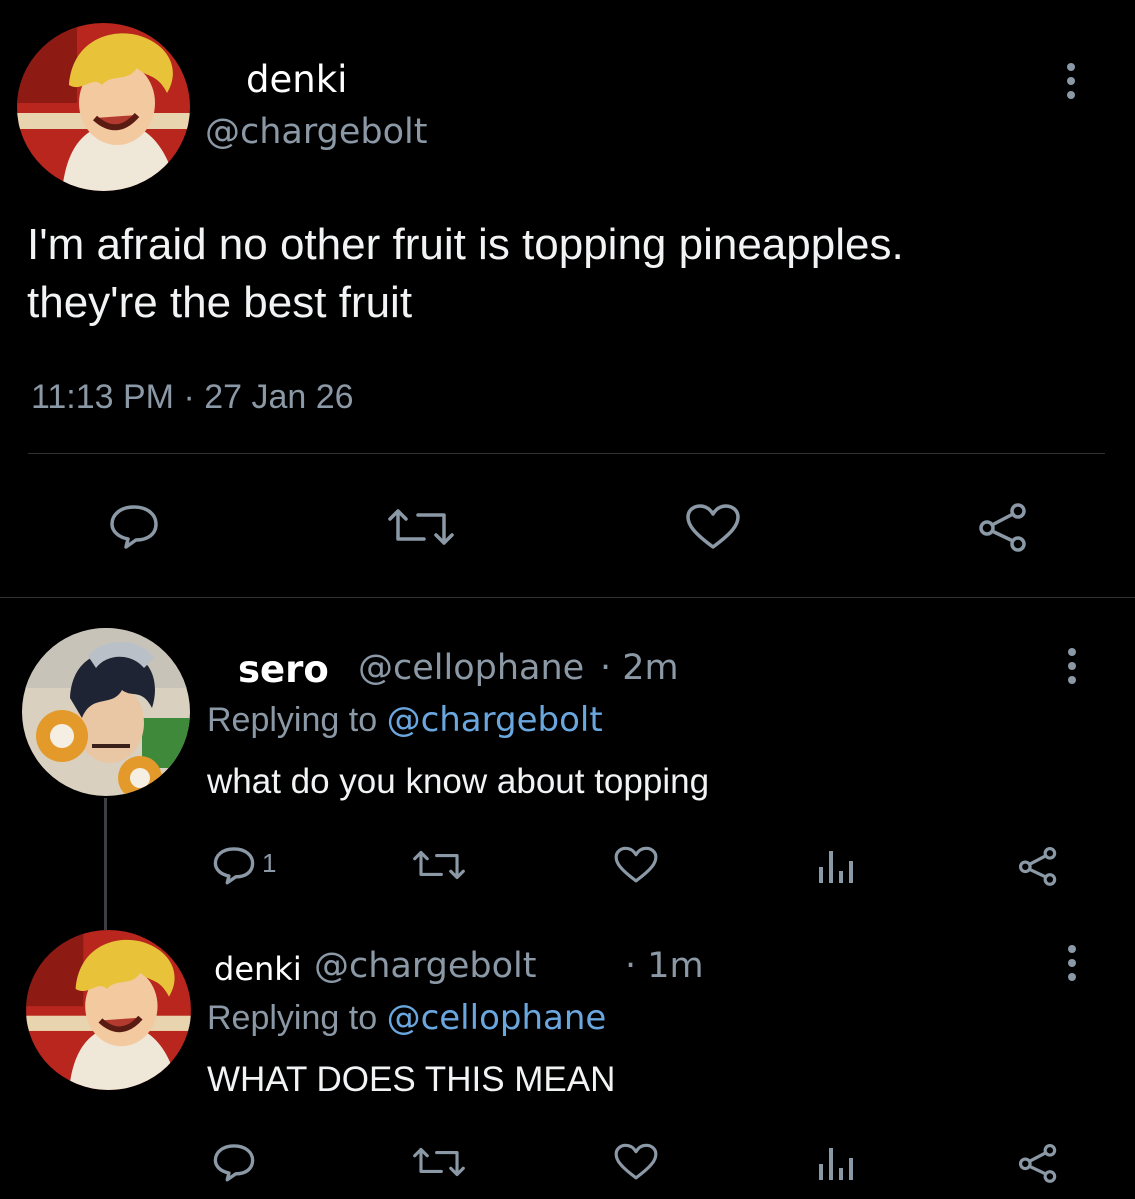 The width and height of the screenshot is (1135, 1199). What do you see at coordinates (105, 864) in the screenshot?
I see `thread-line` at bounding box center [105, 864].